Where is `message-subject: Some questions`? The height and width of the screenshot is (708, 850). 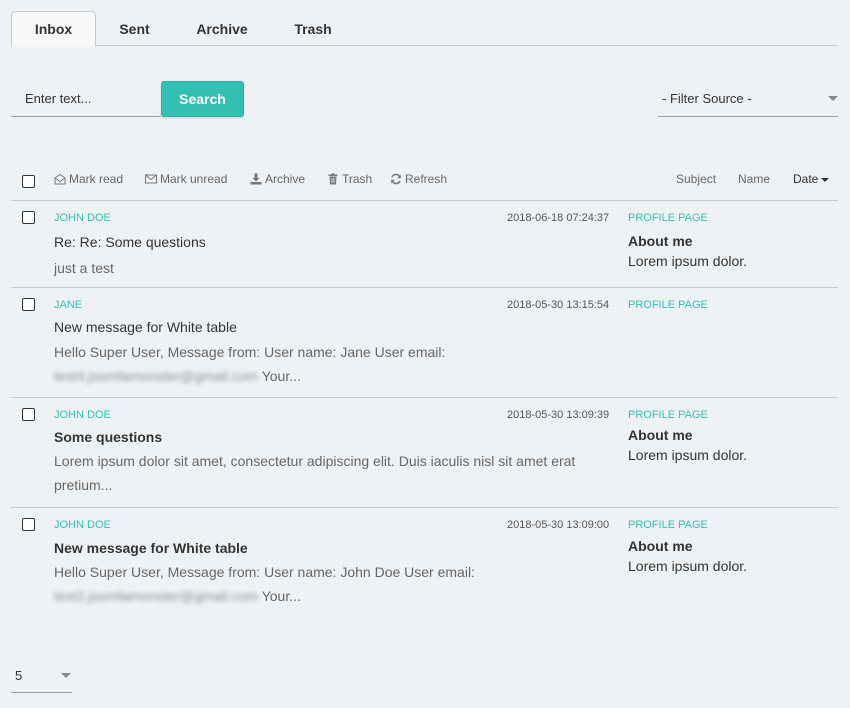
message-subject: Some questions is located at coordinates (108, 437).